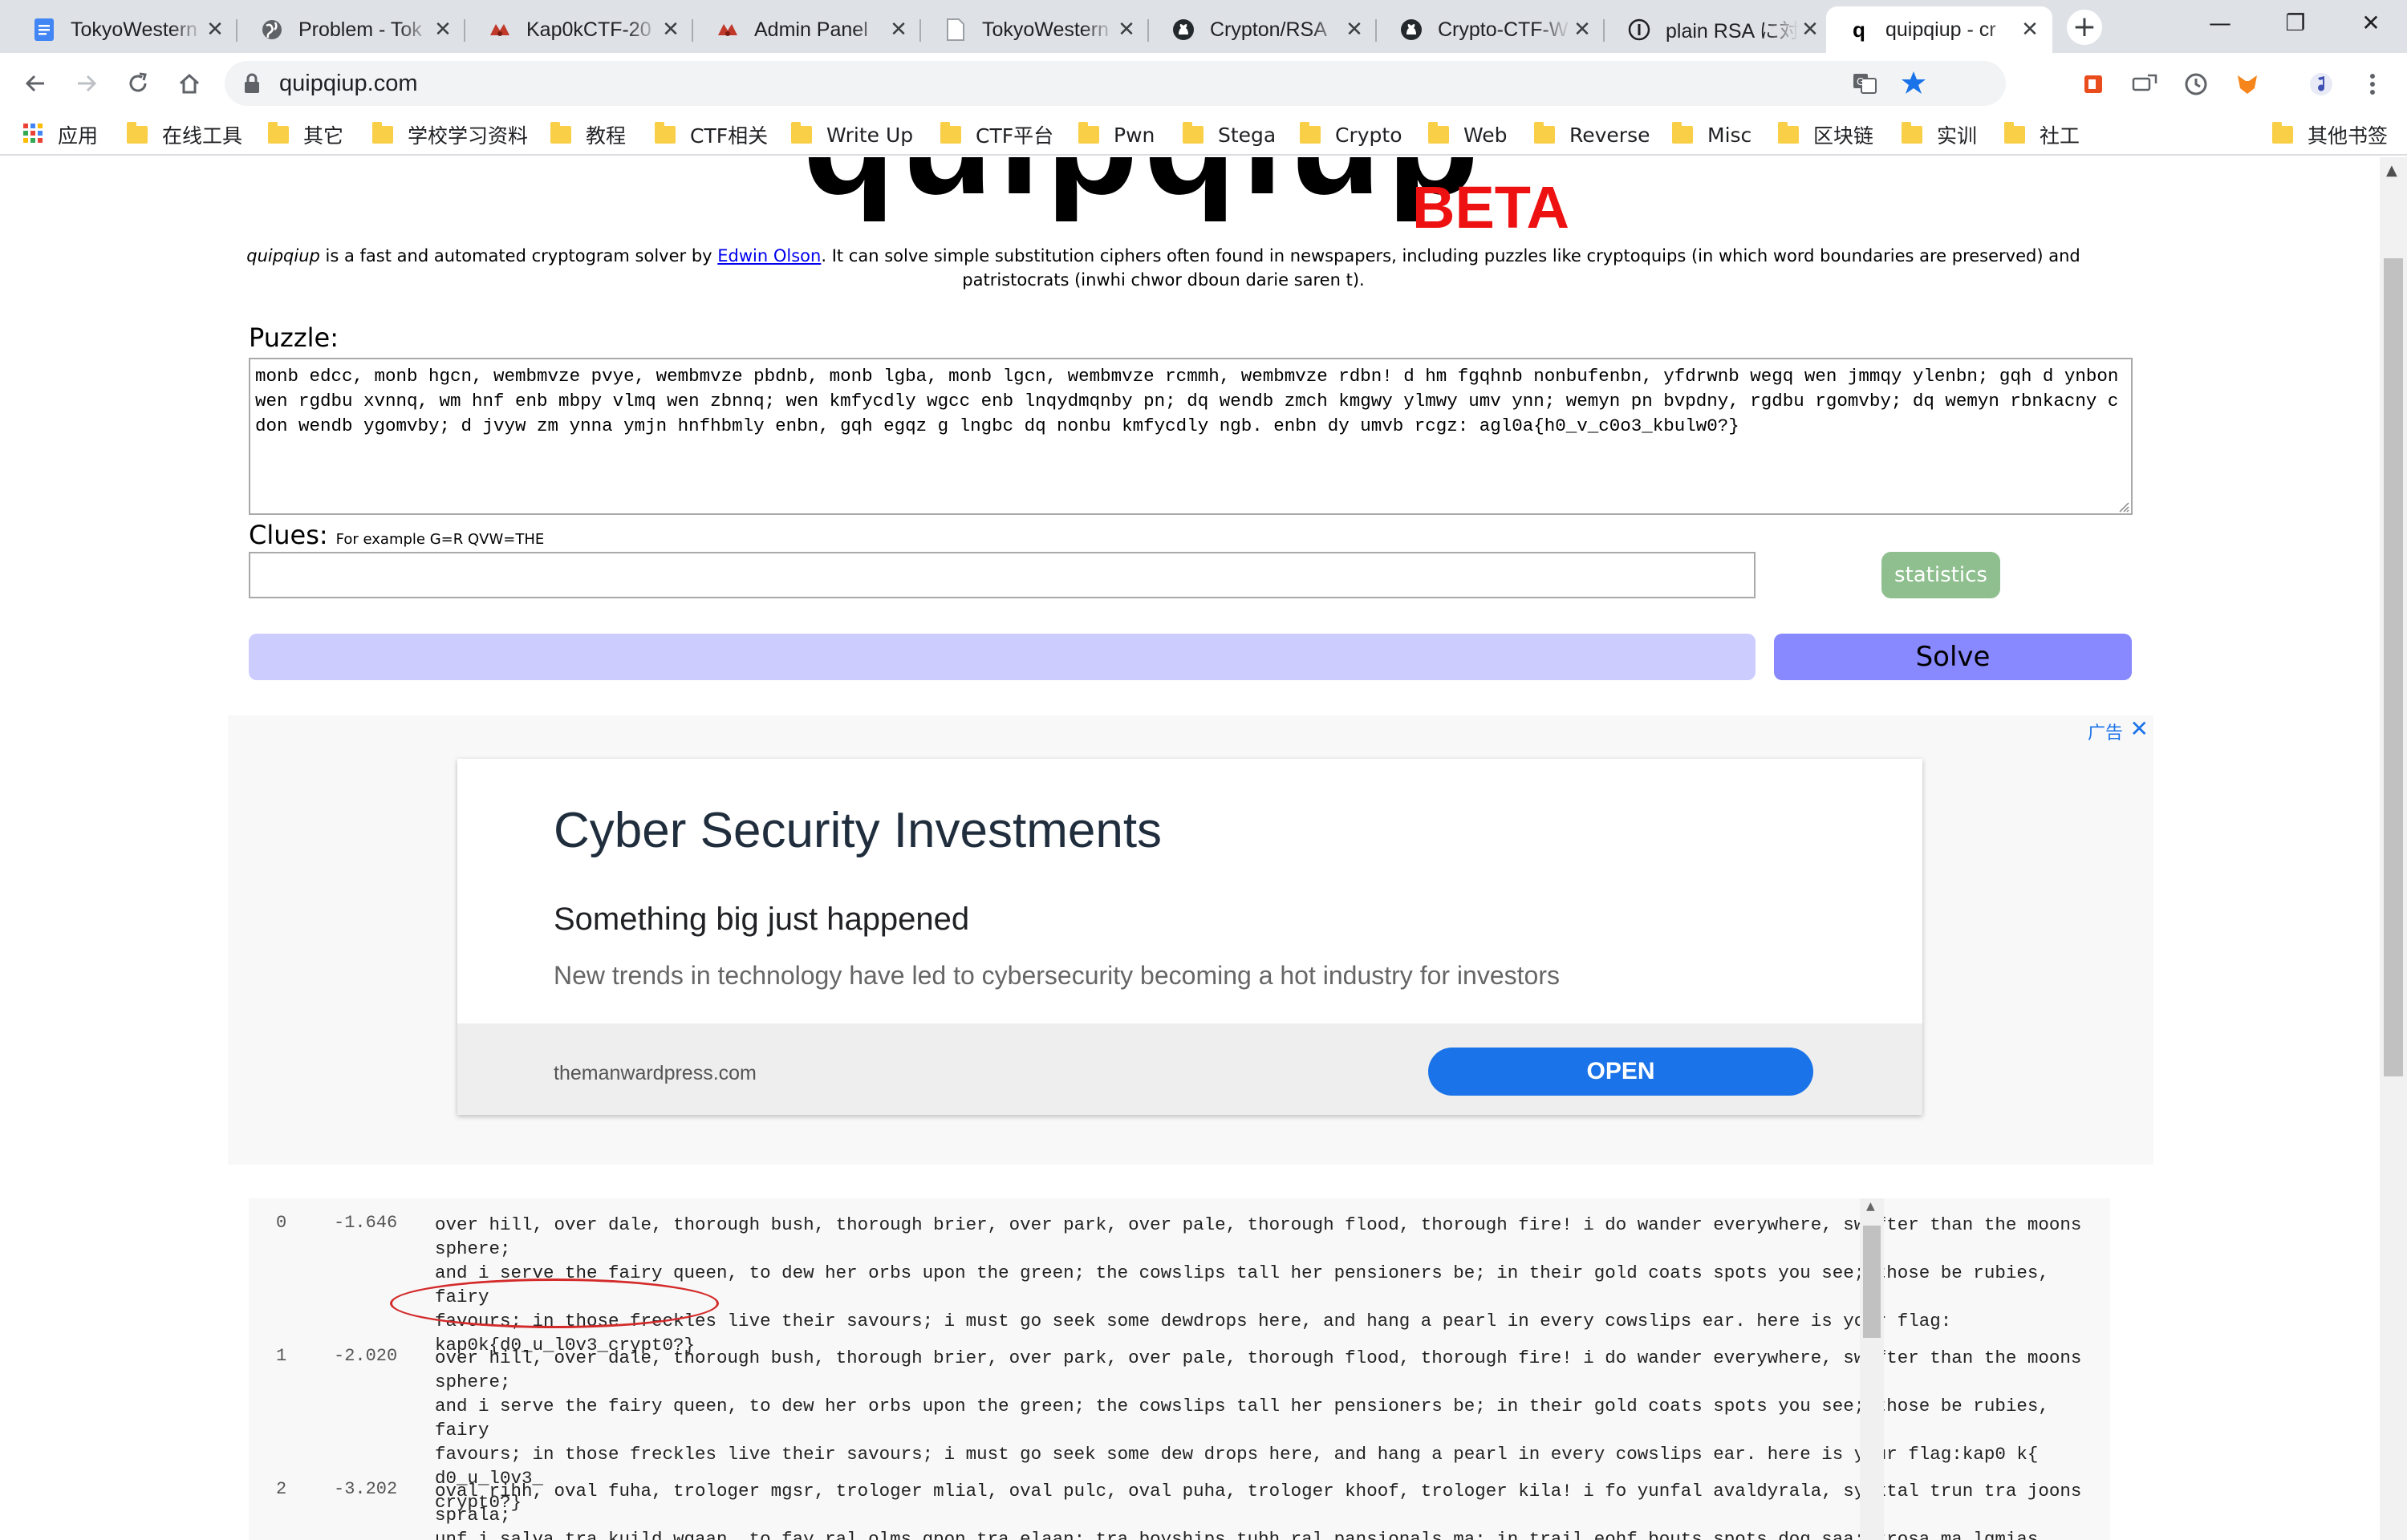 The image size is (2407, 1540). Describe the element at coordinates (2372, 84) in the screenshot. I see `menu-kebab-icon` at that location.